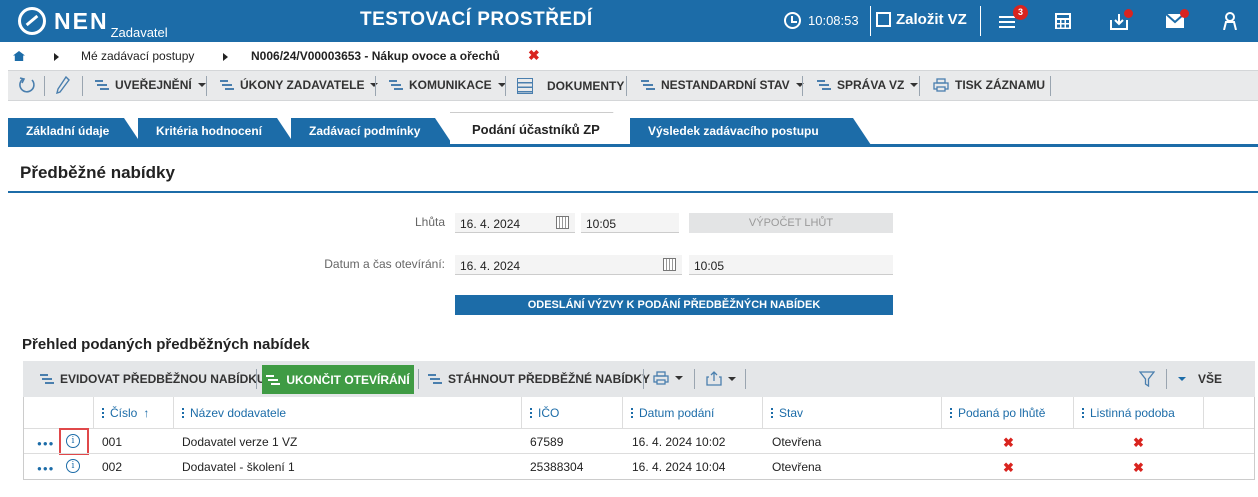  Describe the element at coordinates (714, 378) in the screenshot. I see `export-icon` at that location.